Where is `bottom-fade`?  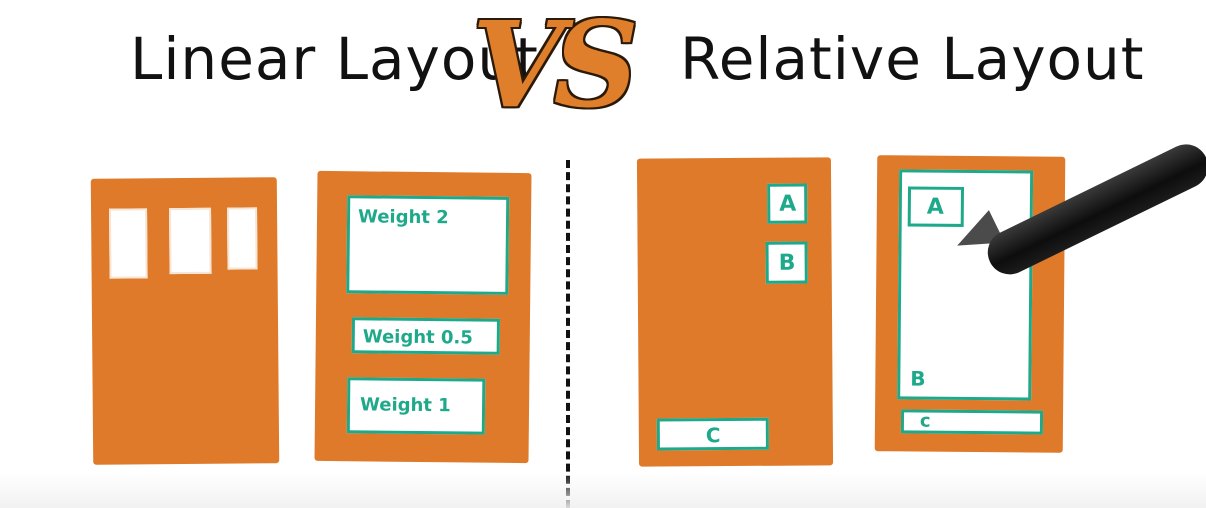 bottom-fade is located at coordinates (603, 490).